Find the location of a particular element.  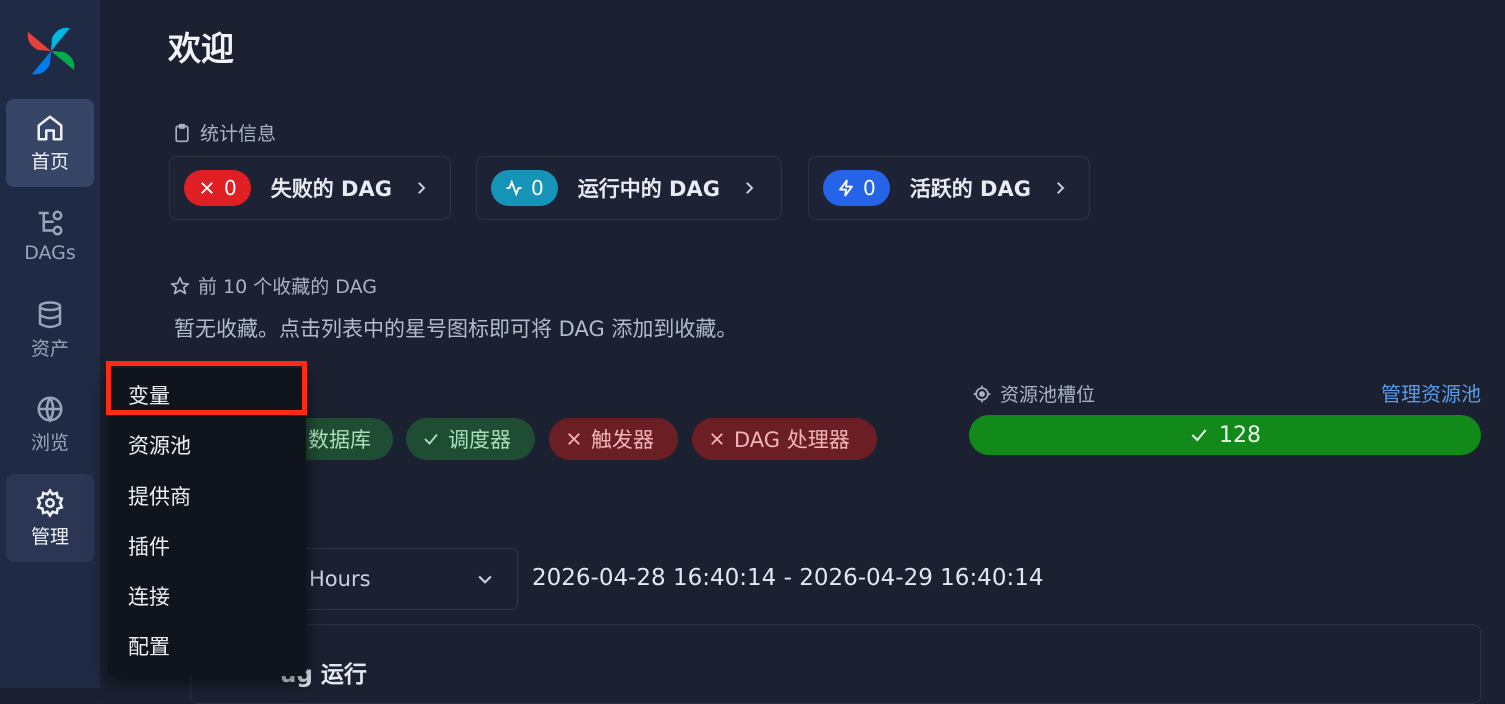

favorites-section-label: 前 10 个收藏的 DAG is located at coordinates (273, 285).